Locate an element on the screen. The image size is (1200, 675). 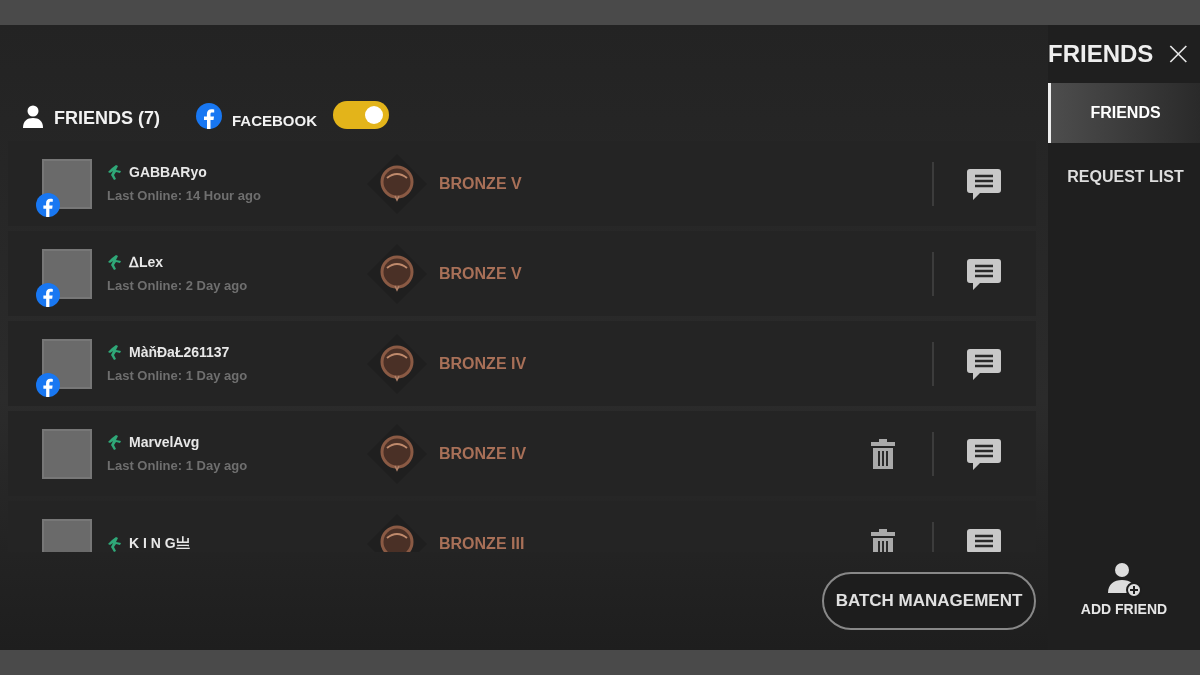
rank-label: BRONZE III is located at coordinates (482, 543).